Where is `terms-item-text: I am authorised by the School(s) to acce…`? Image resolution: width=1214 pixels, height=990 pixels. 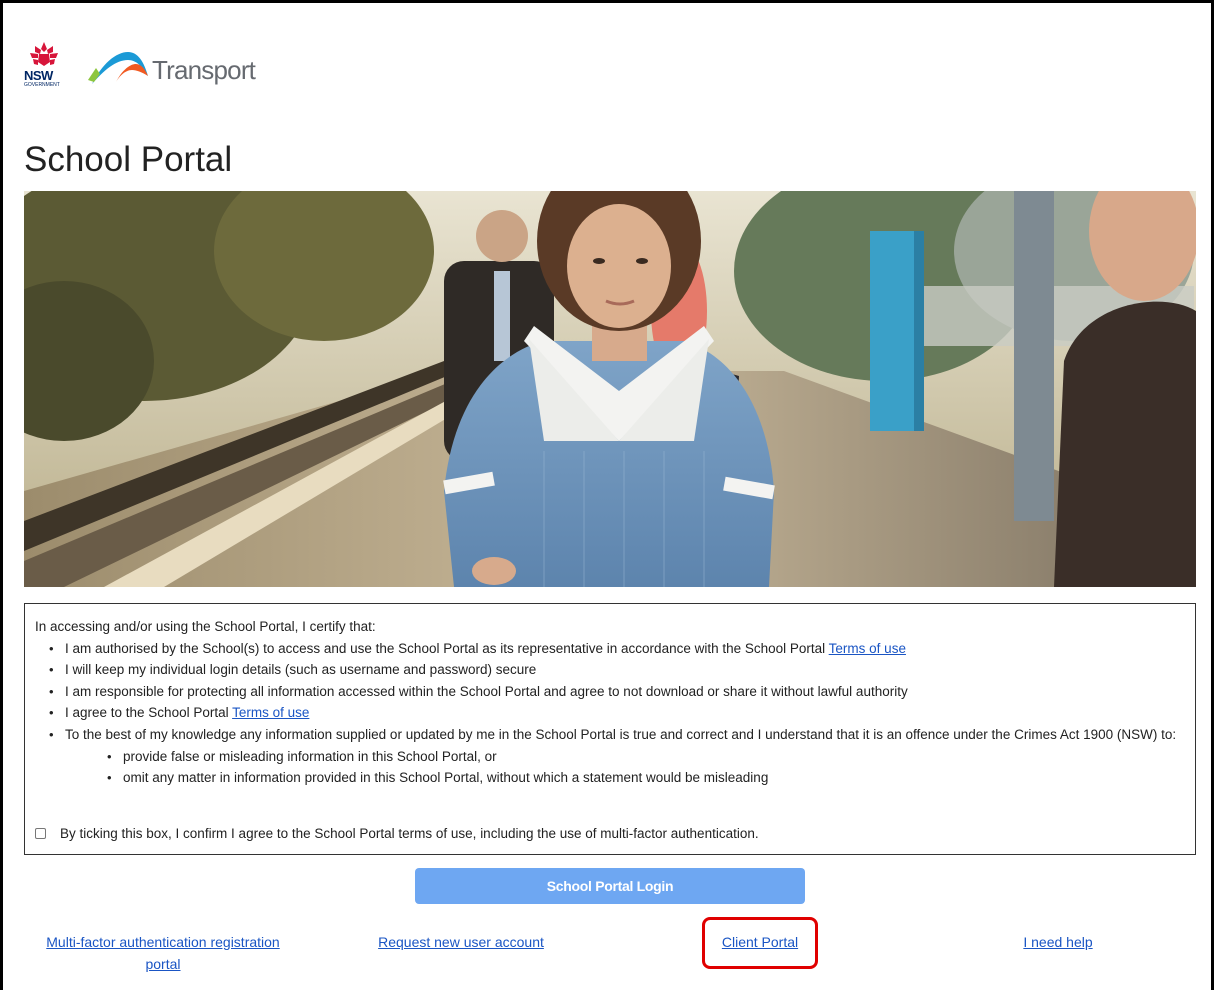 terms-item-text: I am authorised by the School(s) to acce… is located at coordinates (447, 648).